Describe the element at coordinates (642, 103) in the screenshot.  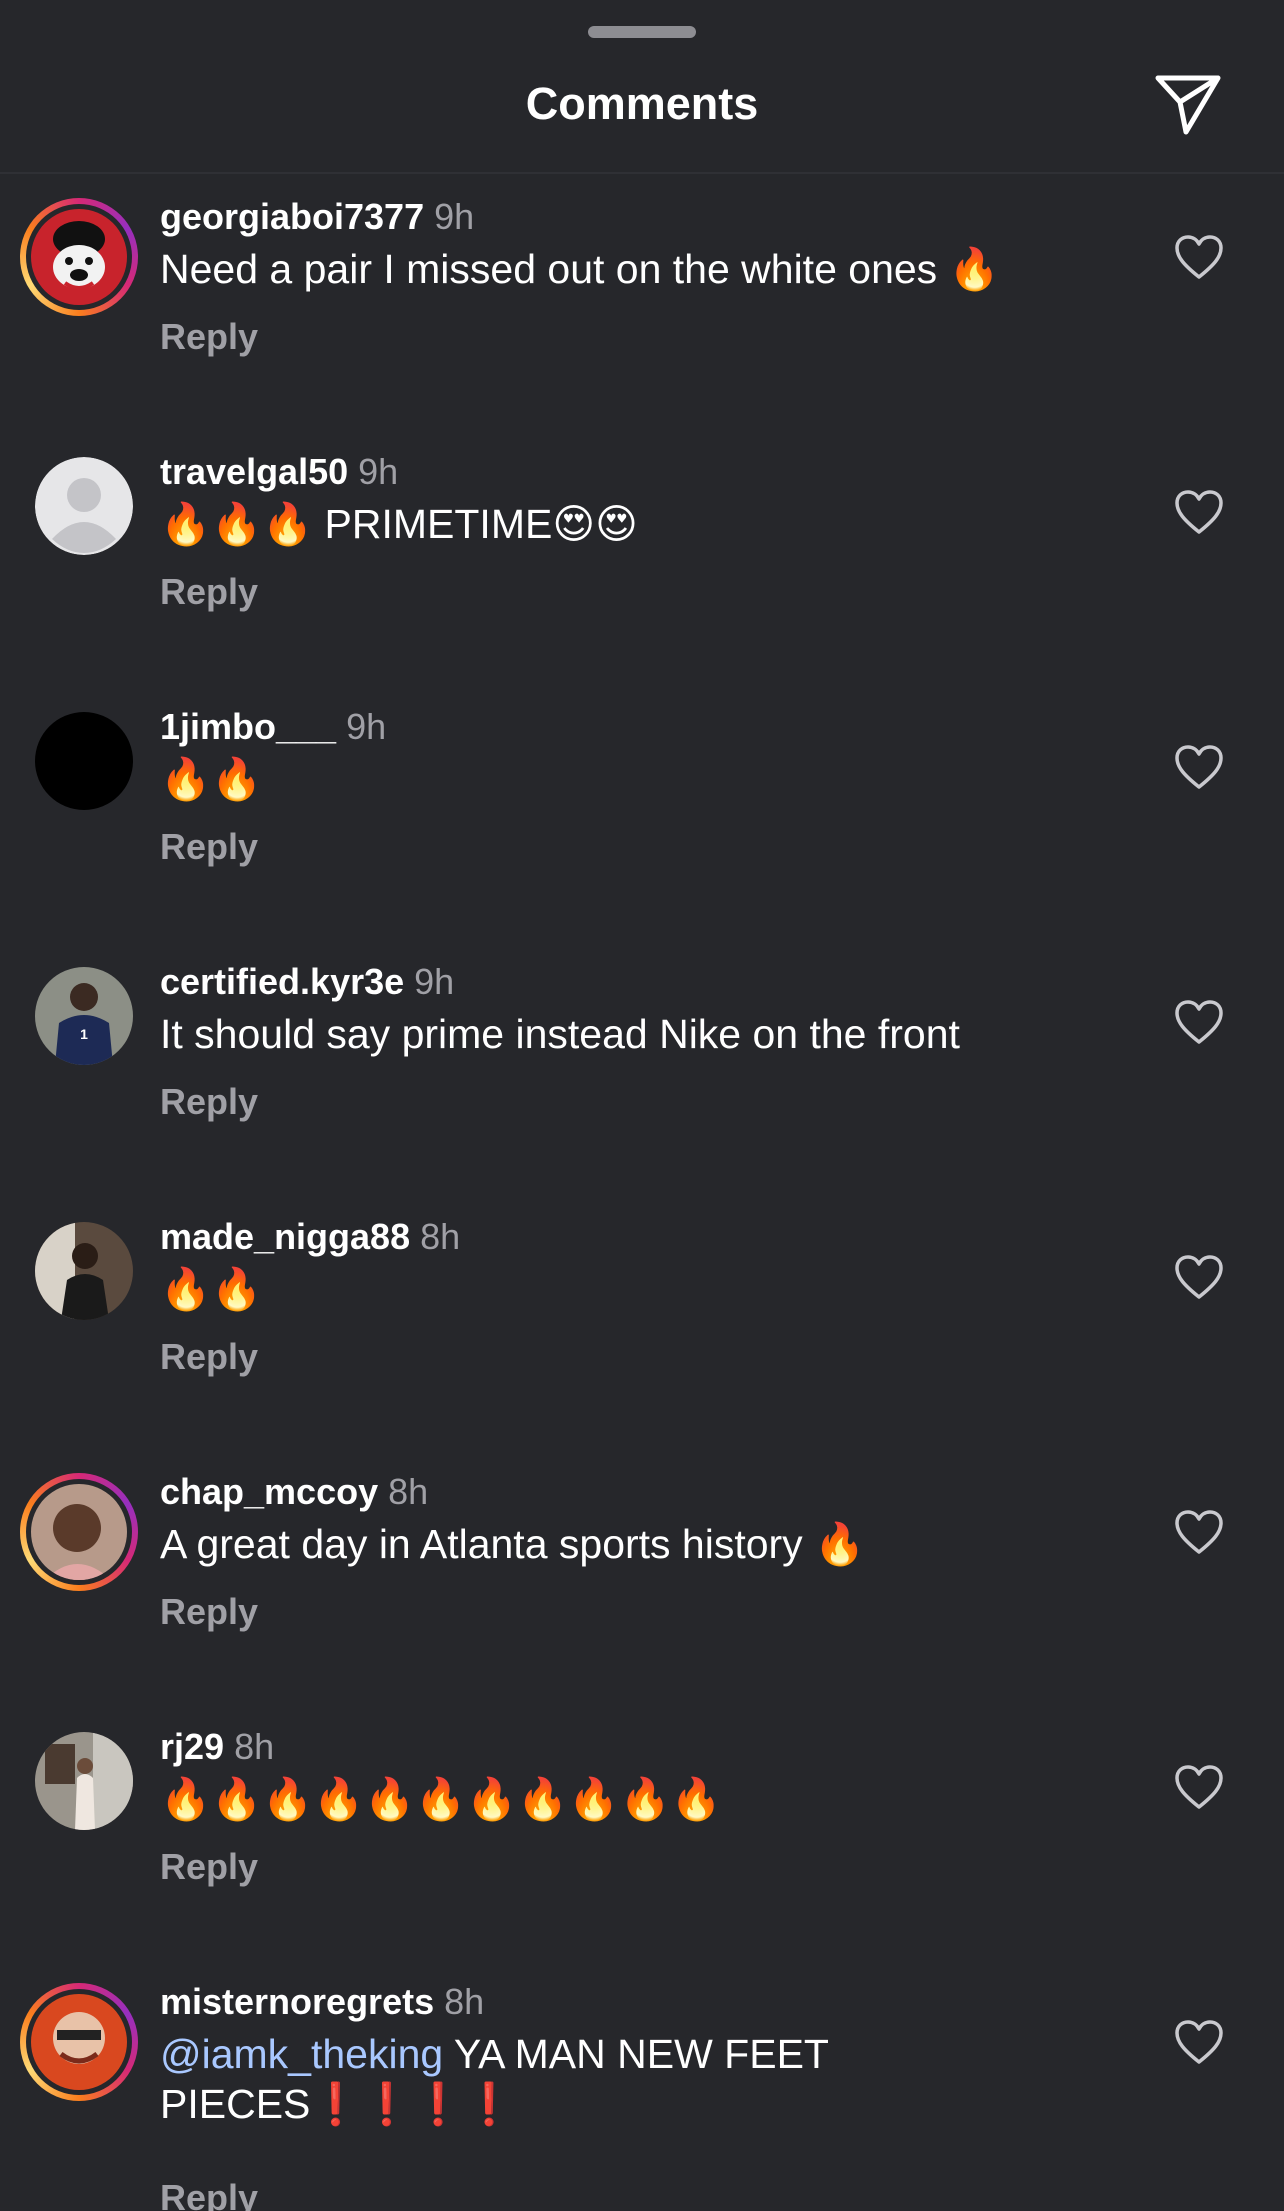
I see `page-title: Comments` at that location.